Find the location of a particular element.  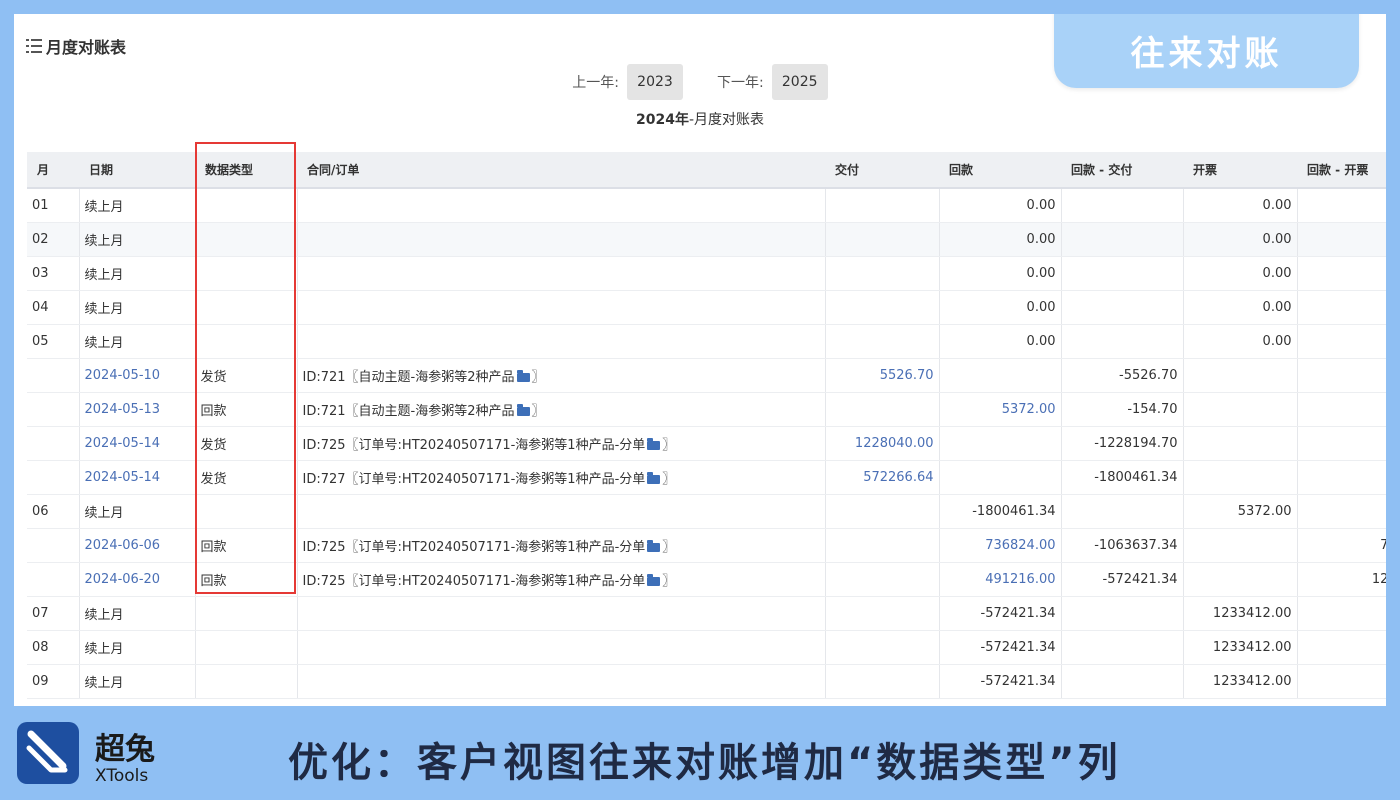

panel-header: 月度对账表 is located at coordinates (76, 46).